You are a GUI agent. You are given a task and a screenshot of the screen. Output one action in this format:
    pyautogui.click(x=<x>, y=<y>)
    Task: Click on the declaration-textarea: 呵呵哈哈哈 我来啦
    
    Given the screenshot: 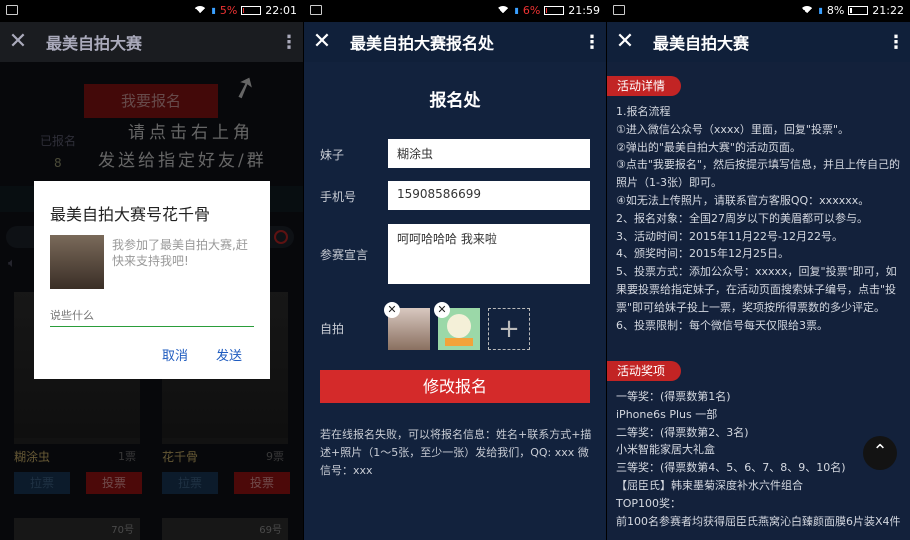 What is the action you would take?
    pyautogui.click(x=489, y=254)
    